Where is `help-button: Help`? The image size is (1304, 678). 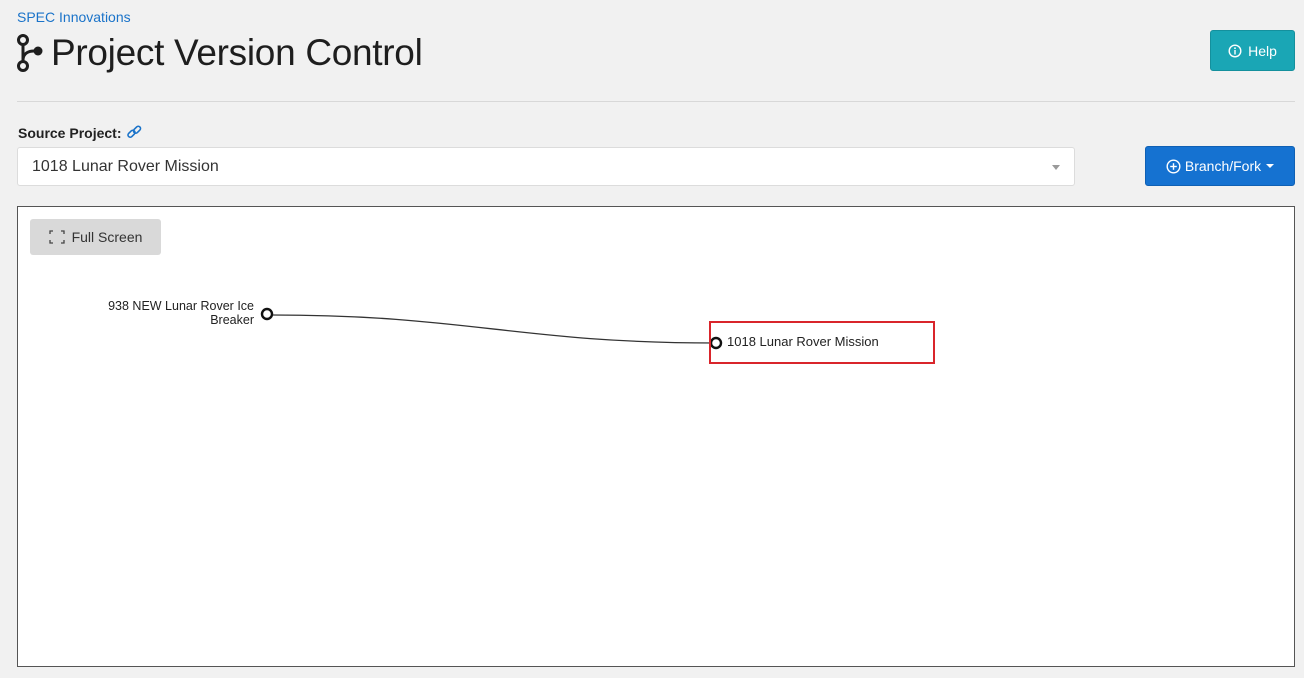
help-button: Help is located at coordinates (1252, 50).